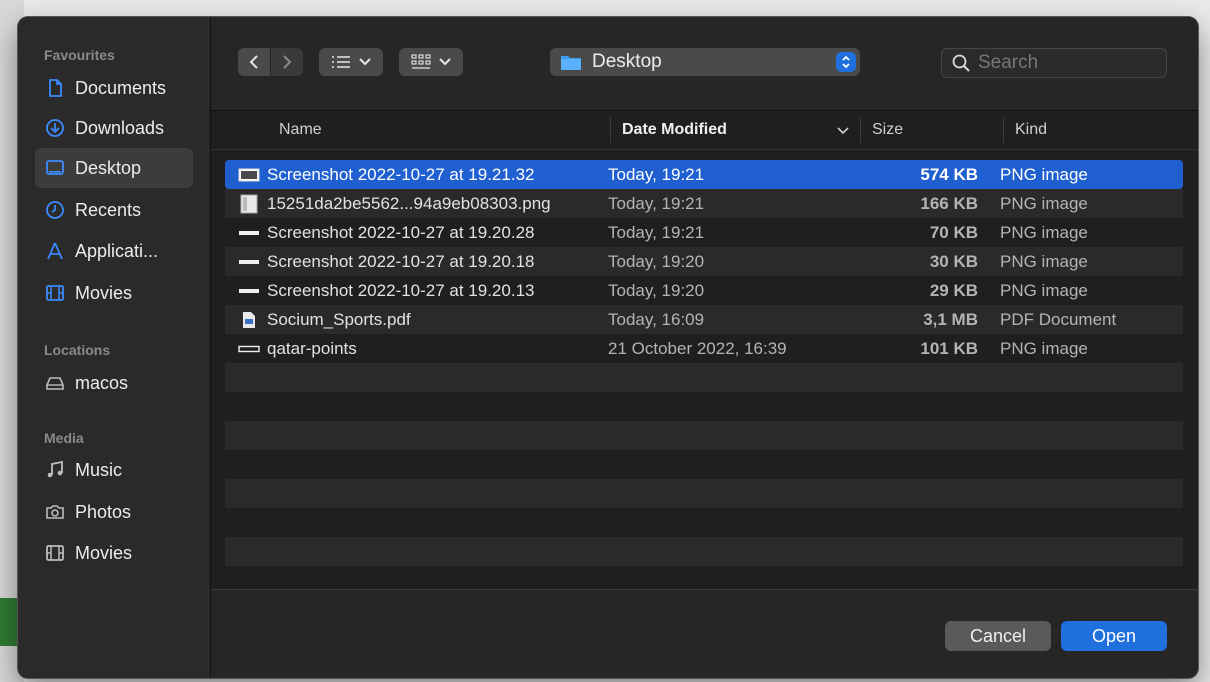 The image size is (1210, 682). Describe the element at coordinates (55, 168) in the screenshot. I see `desktop-icon` at that location.